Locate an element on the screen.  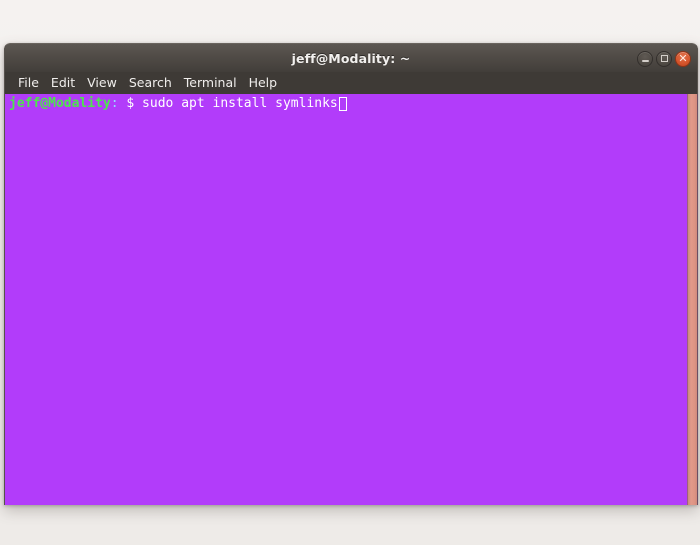
menu-item-search: Search is located at coordinates (150, 83).